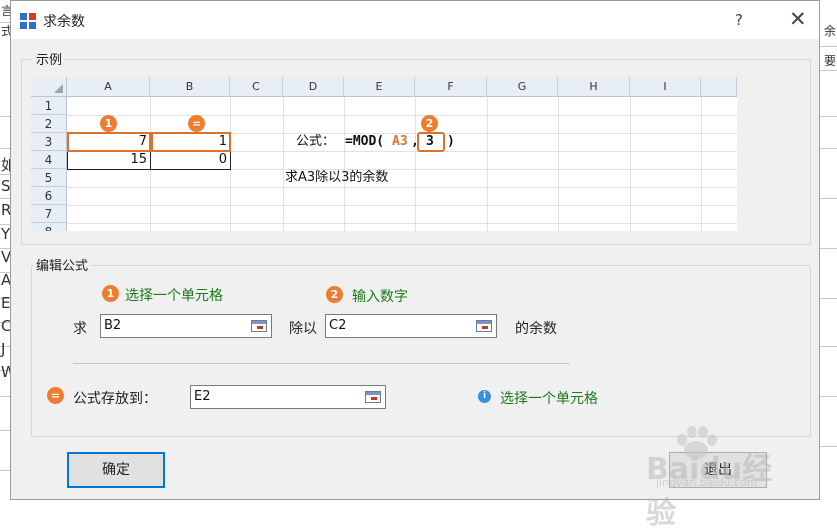 This screenshot has height=532, width=837. Describe the element at coordinates (108, 123) in the screenshot. I see `step-1-badge: 1` at that location.